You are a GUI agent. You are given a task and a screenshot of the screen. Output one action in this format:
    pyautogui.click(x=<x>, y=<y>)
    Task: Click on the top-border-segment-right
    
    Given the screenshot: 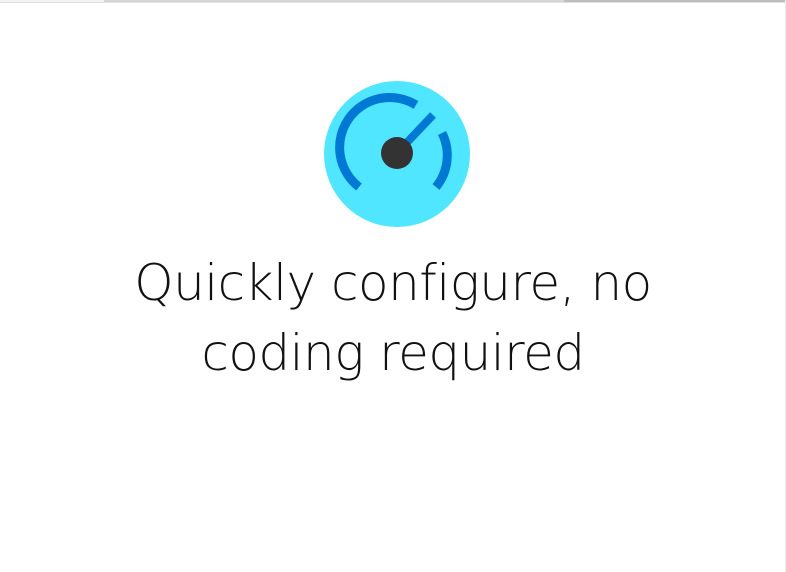 What is the action you would take?
    pyautogui.click(x=675, y=1)
    